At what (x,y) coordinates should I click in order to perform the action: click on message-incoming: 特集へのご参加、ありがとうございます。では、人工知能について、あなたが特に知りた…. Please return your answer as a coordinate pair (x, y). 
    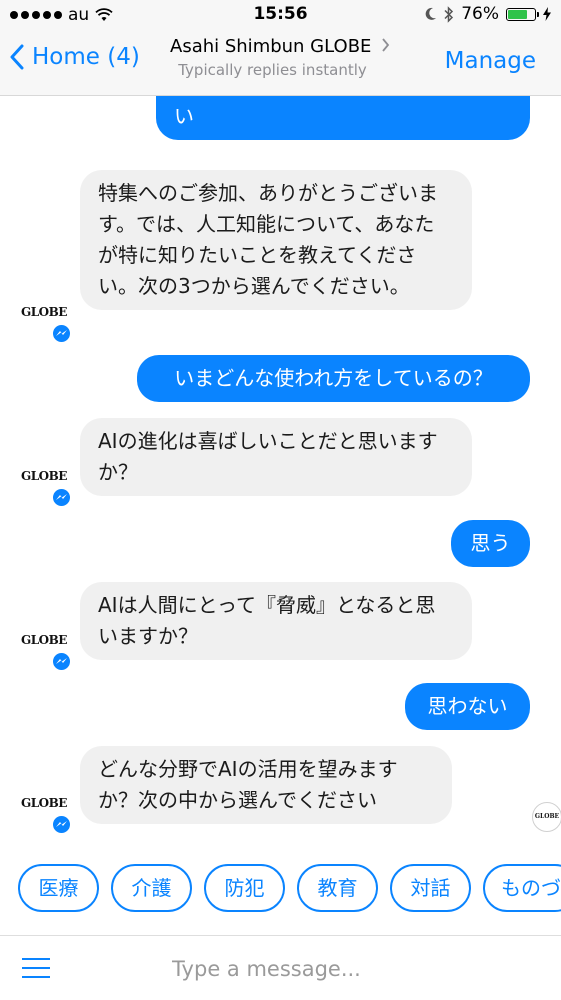
    Looking at the image, I should click on (276, 240).